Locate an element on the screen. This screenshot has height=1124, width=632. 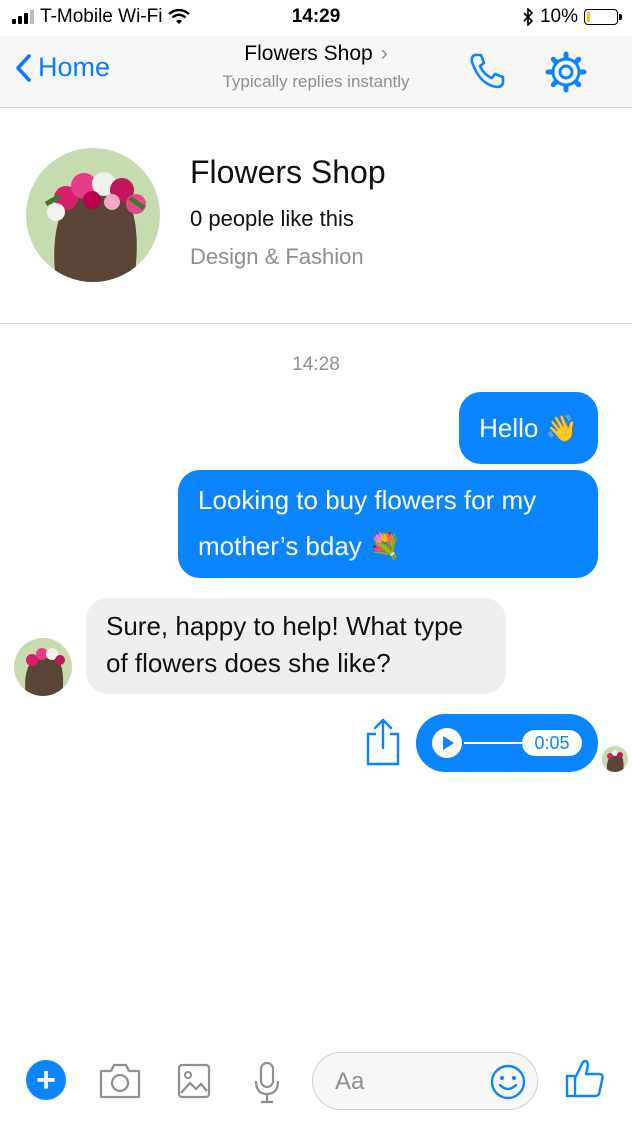
audio-message: 0:05 is located at coordinates (507, 743).